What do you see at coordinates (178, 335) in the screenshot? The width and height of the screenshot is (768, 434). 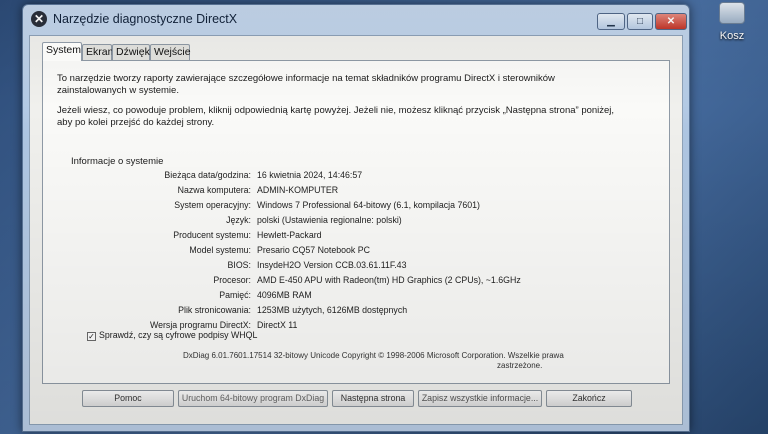 I see `whql-checkbox-label: Sprawdź, czy są cyfrowe podpisy WHQL` at bounding box center [178, 335].